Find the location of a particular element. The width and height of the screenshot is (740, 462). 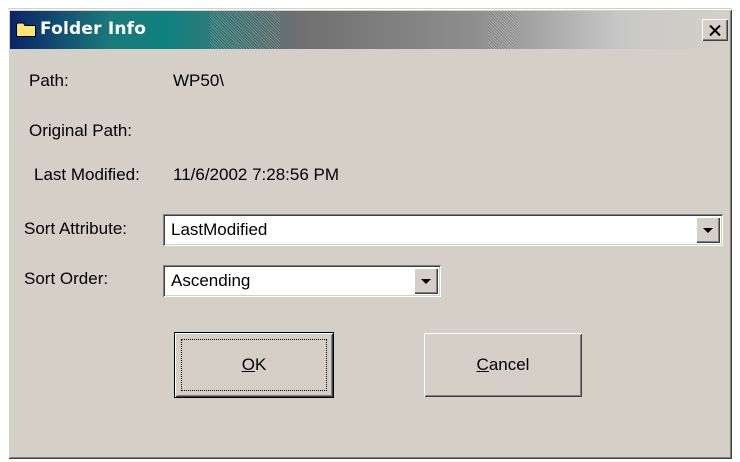

title-bar: Folder Info is located at coordinates (370, 30).